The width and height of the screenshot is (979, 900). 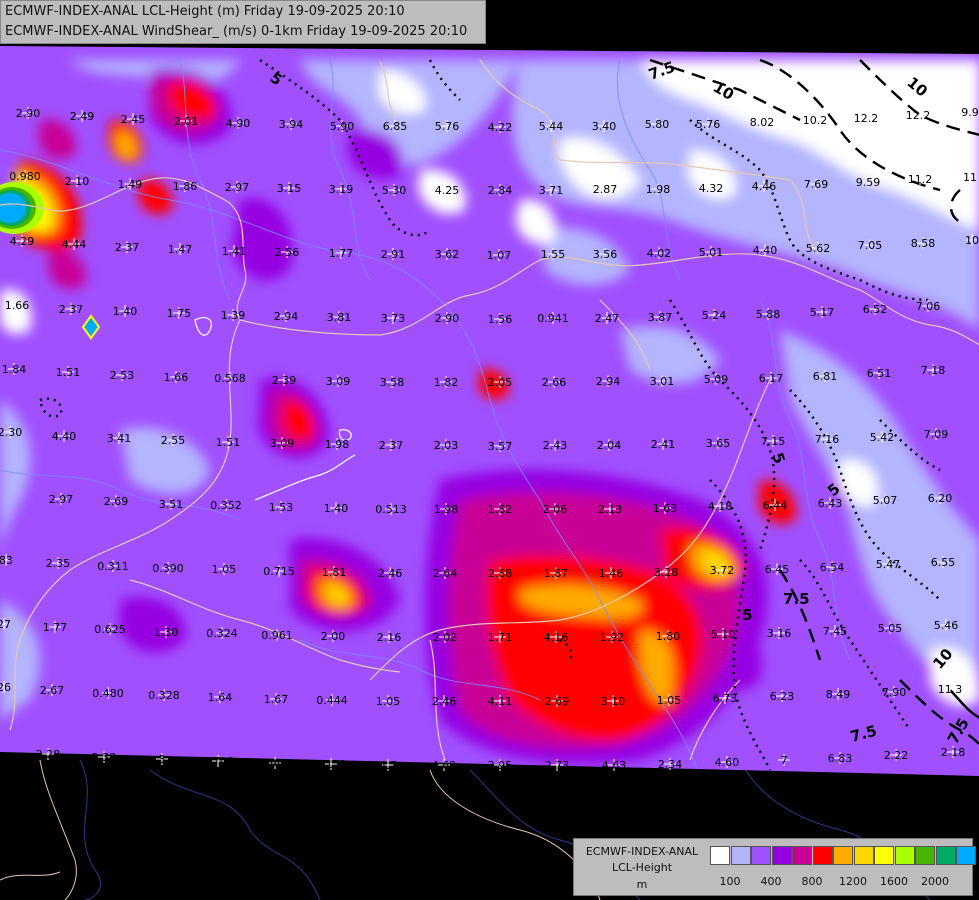 What do you see at coordinates (218, 761) in the screenshot?
I see `station-value: 0.706` at bounding box center [218, 761].